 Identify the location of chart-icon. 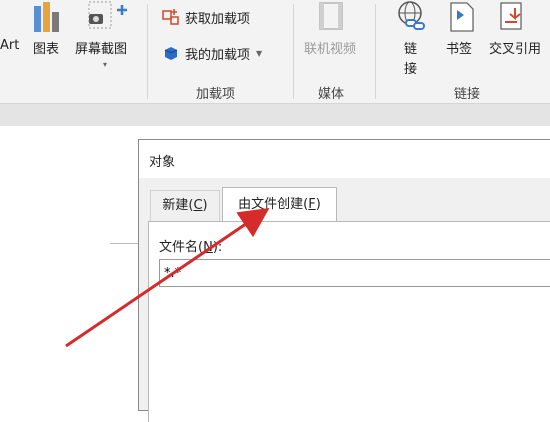
(46, 17).